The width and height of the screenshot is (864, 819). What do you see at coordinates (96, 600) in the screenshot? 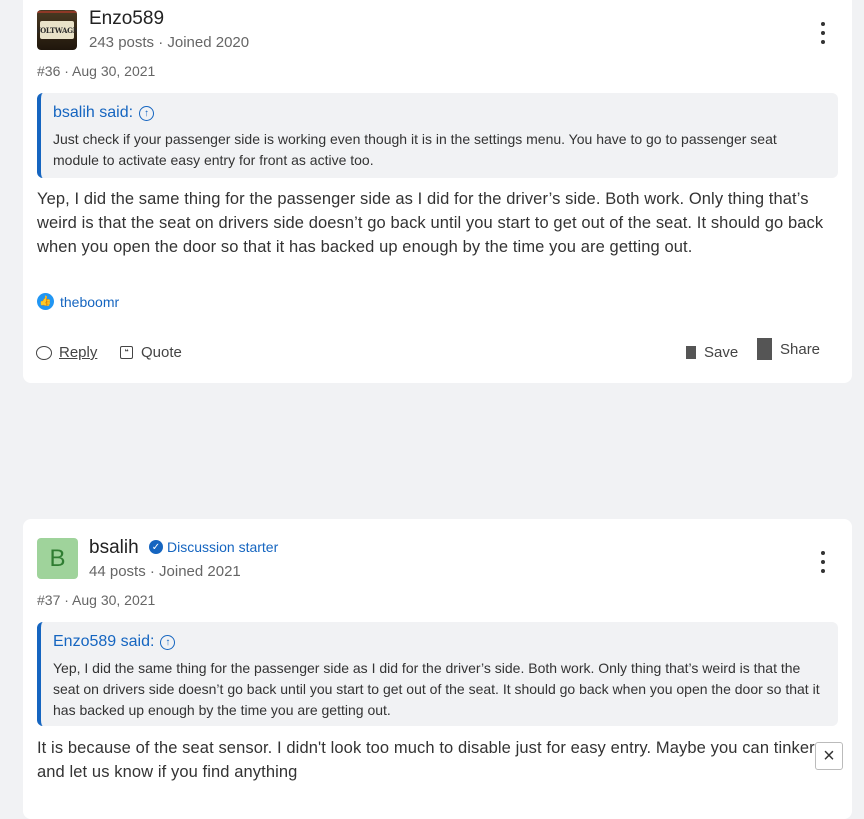
I see `post-number-date: #37 · Aug 30, 2021` at bounding box center [96, 600].